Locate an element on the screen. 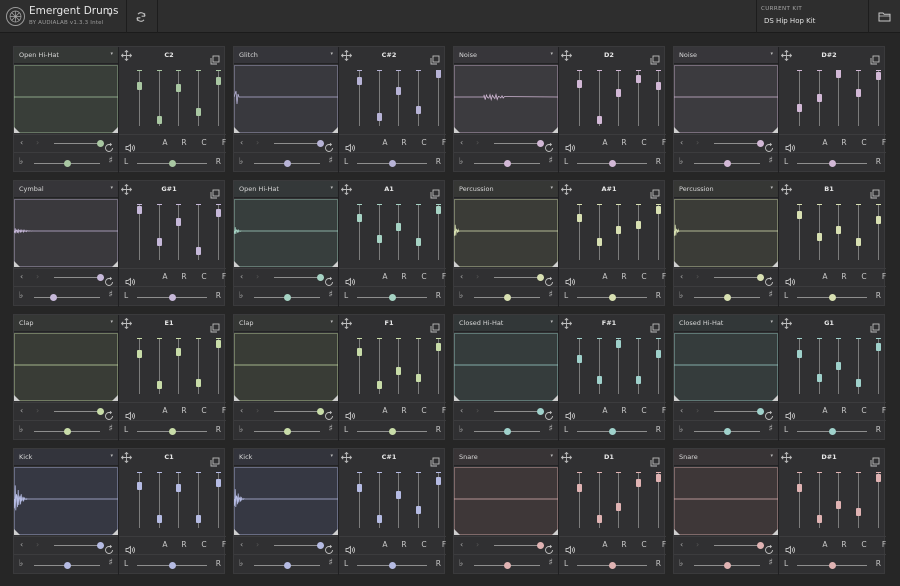 This screenshot has height=586, width=900. sample-selector: Closed Hi-Hat▾ is located at coordinates (506, 323).